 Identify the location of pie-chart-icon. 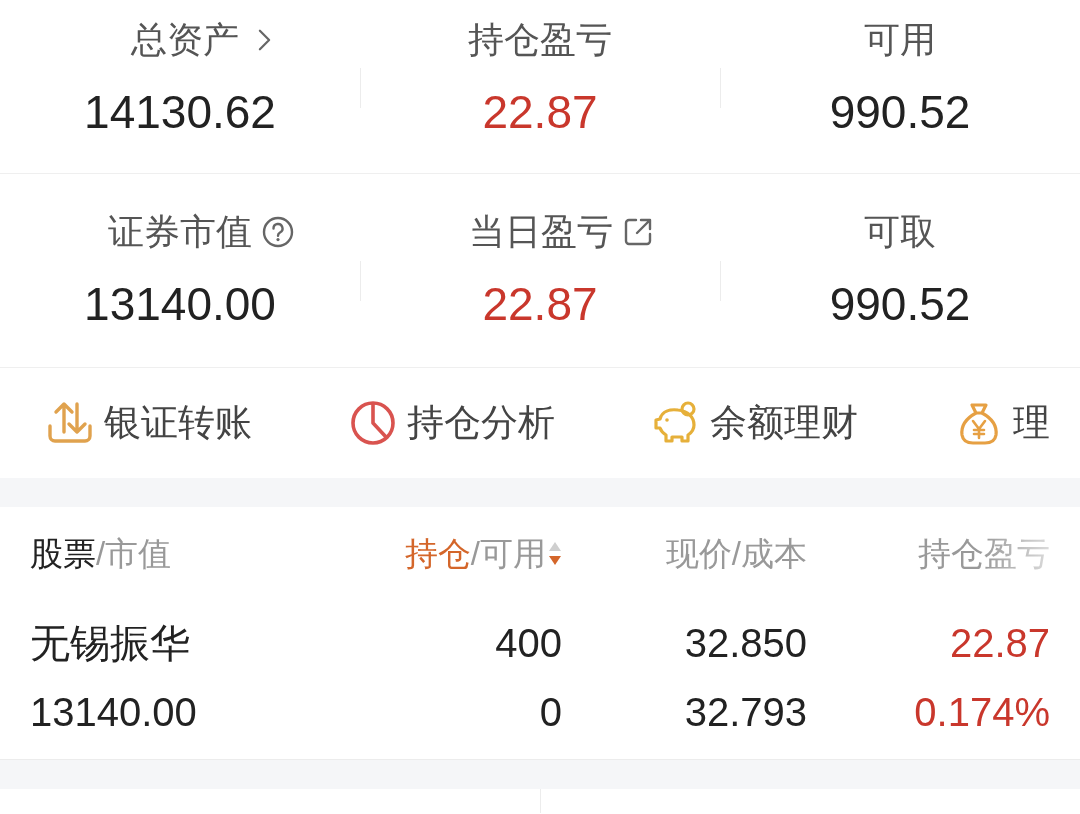
(373, 423).